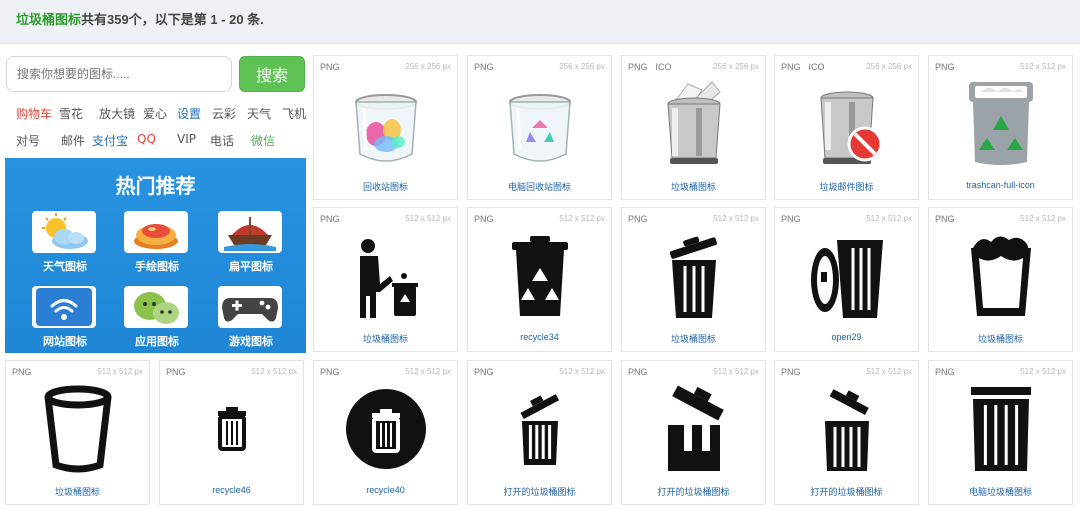 The width and height of the screenshot is (1080, 510). I want to click on pedal-bin-full-icon, so click(694, 124).